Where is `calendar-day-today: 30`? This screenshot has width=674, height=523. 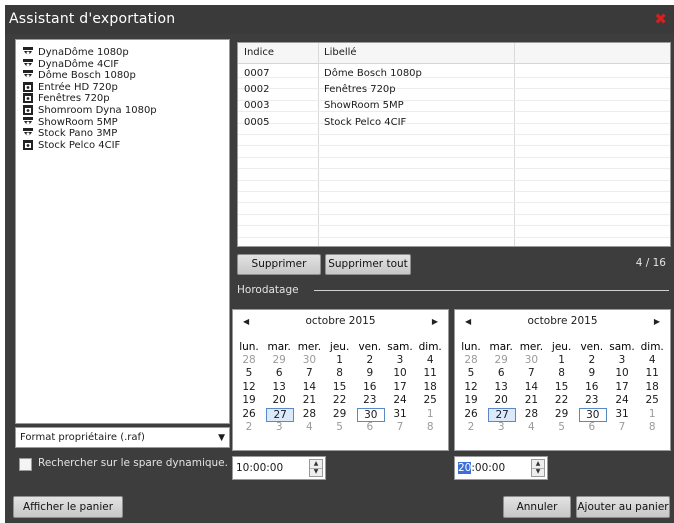
calendar-day-today: 30 is located at coordinates (592, 414).